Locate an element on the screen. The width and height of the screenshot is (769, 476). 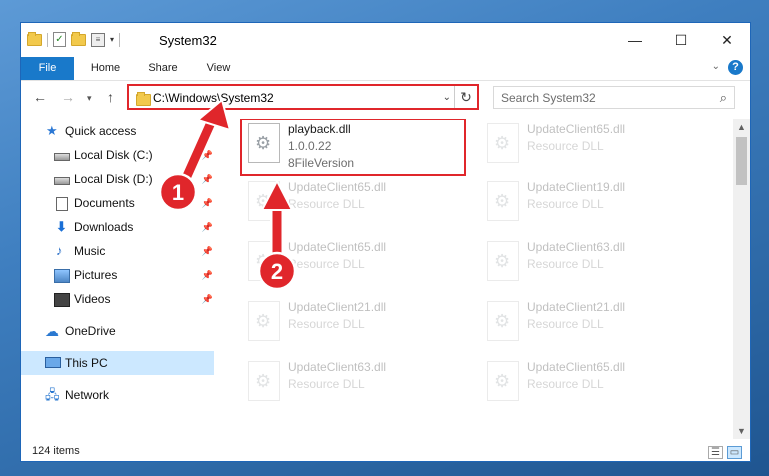
cloud-icon: ☁ is located at coordinates (52, 331).